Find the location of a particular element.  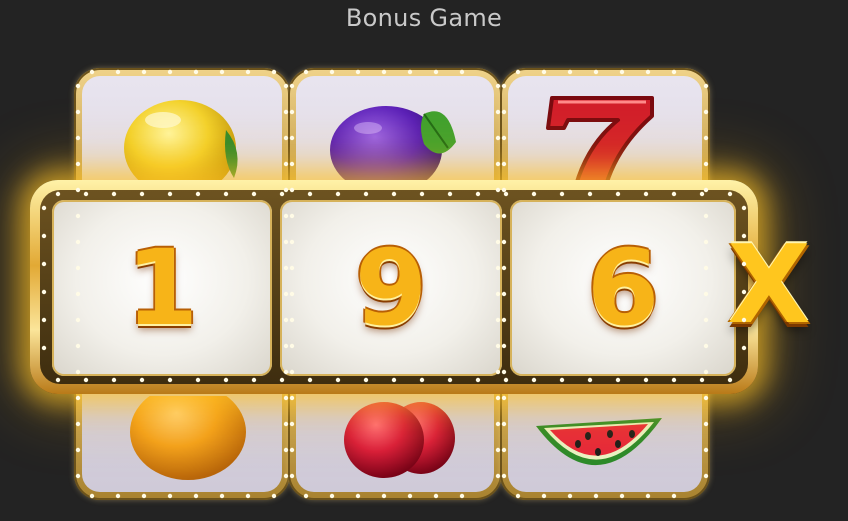

multiplier-cell-2: 9 is located at coordinates (391, 288).